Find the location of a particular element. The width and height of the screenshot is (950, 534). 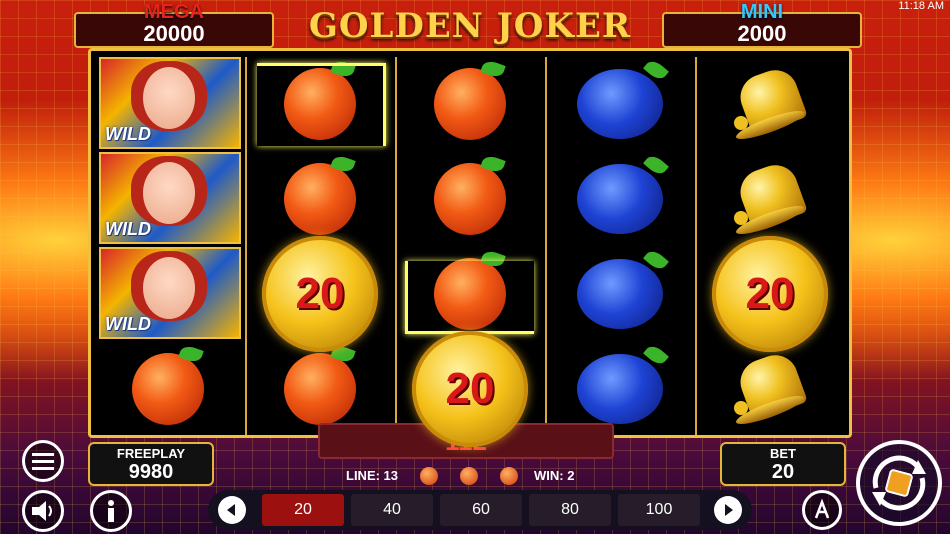

bet-selector: 20 40 60 80 100 is located at coordinates (480, 510).